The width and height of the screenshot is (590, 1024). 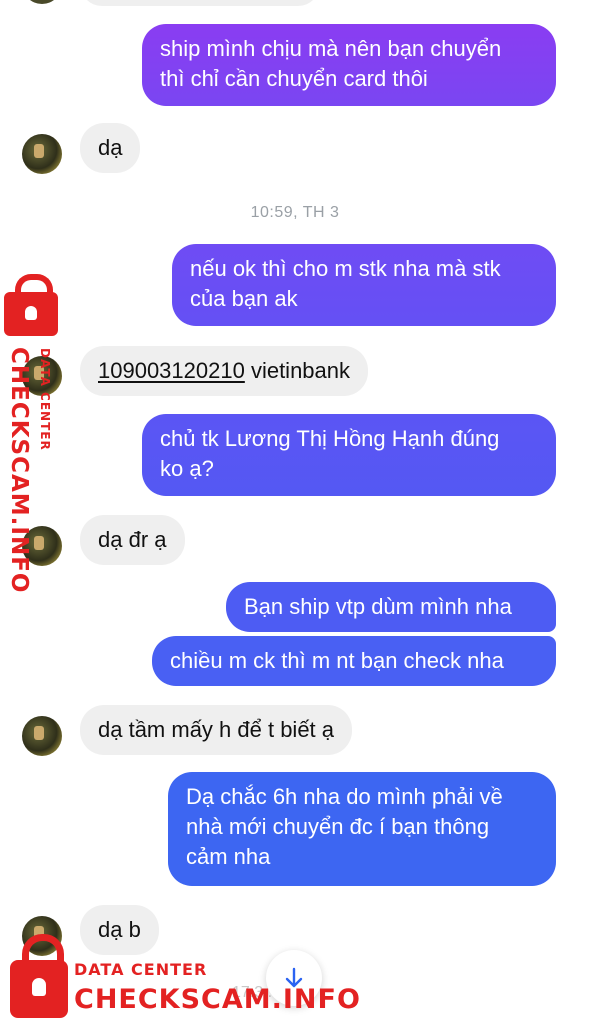 What do you see at coordinates (331, 48) in the screenshot?
I see `message-line: ship mình chịu mà nên bạn chuyển` at bounding box center [331, 48].